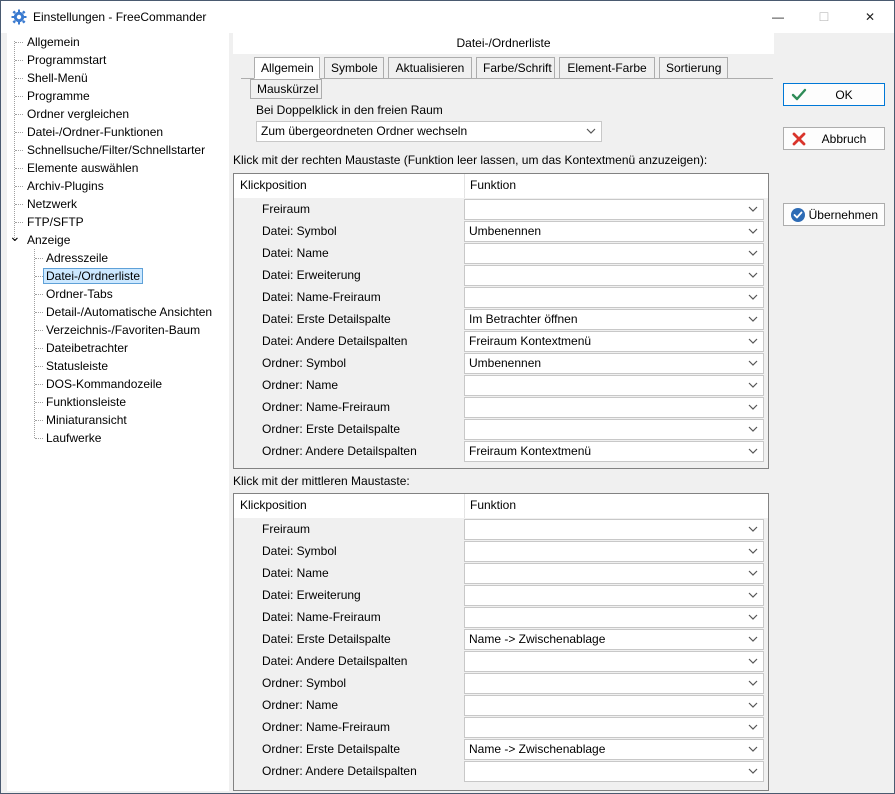 The width and height of the screenshot is (895, 794). Describe the element at coordinates (844, 138) in the screenshot. I see `cancel-label: Abbruch` at that location.